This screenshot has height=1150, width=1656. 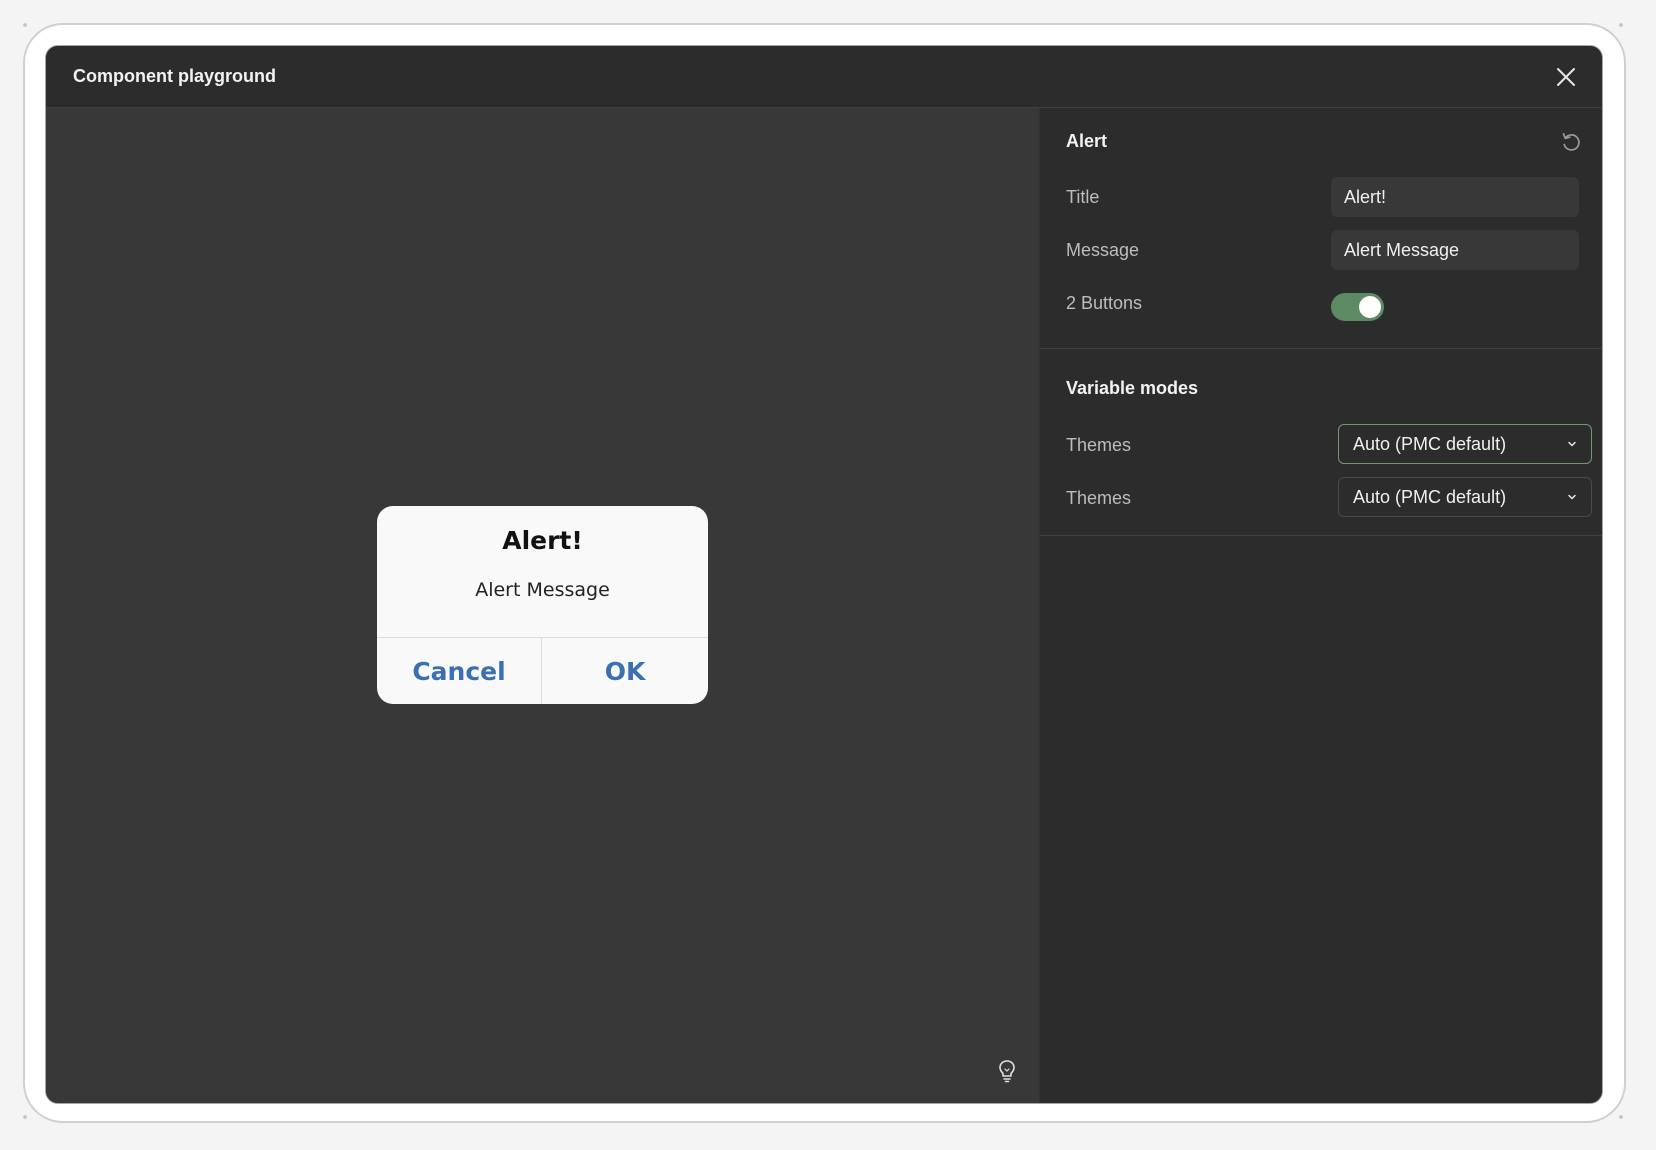 I want to click on alert-dialog-preview: Alert! Alert Message Cancel OK, so click(x=542, y=605).